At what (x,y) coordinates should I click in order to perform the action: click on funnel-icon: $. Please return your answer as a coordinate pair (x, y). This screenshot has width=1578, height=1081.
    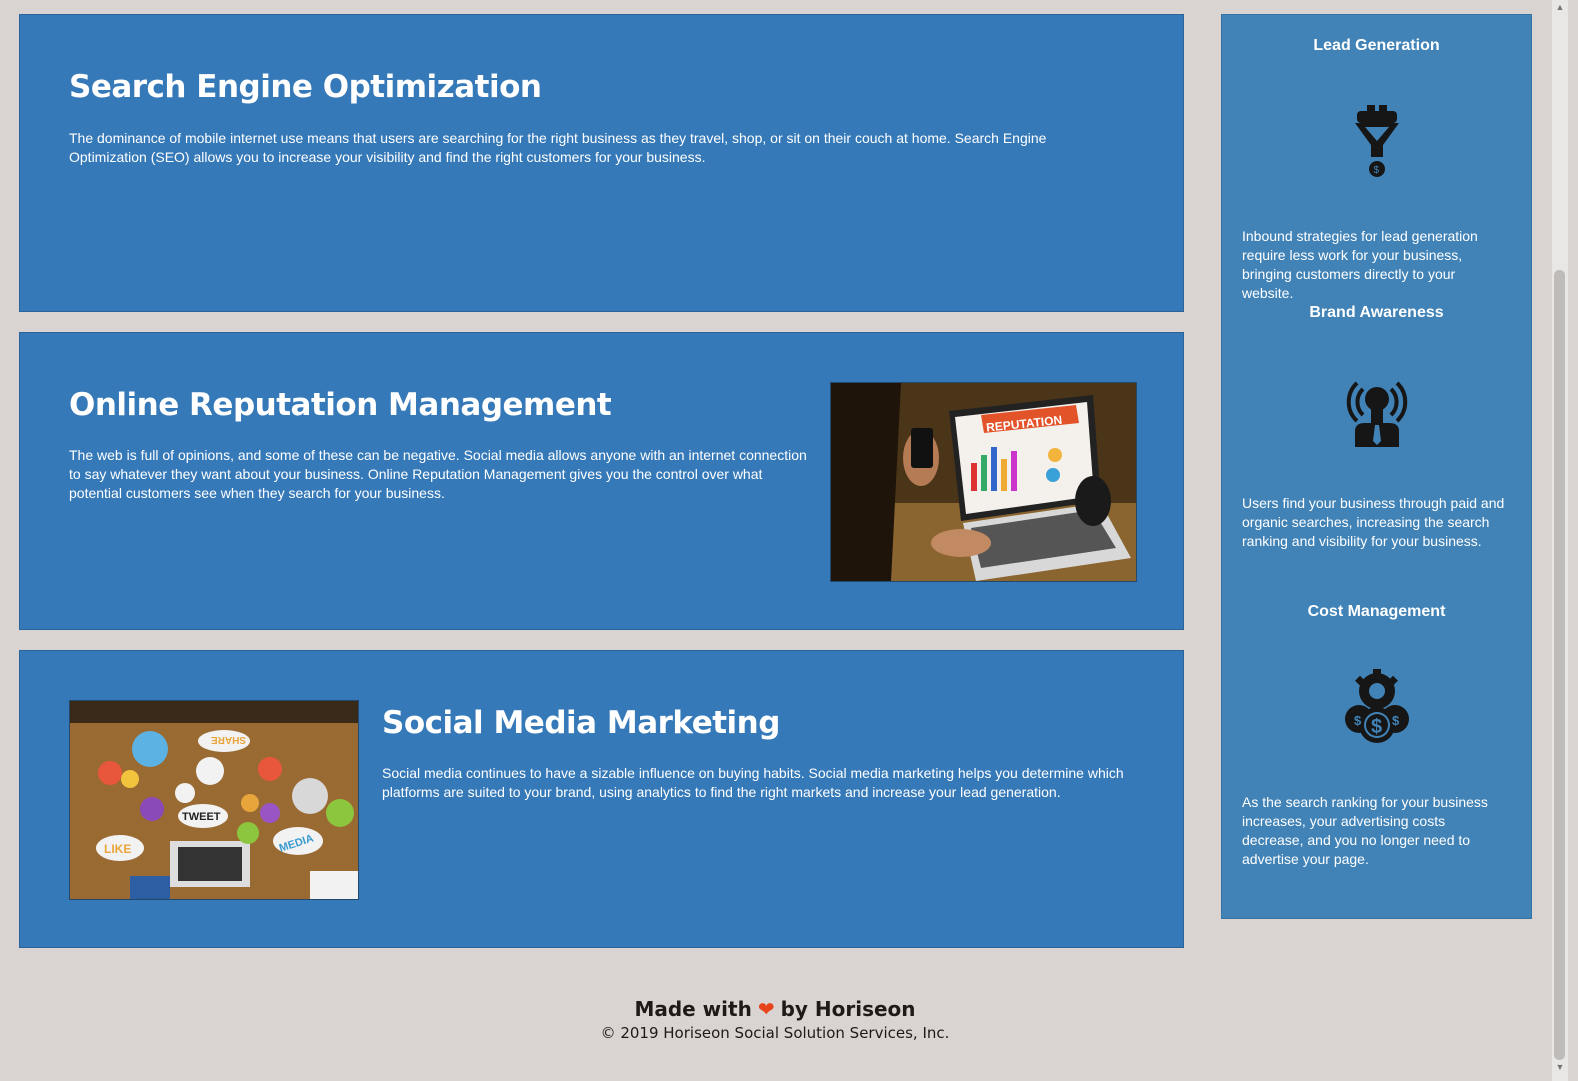
    Looking at the image, I should click on (1377, 141).